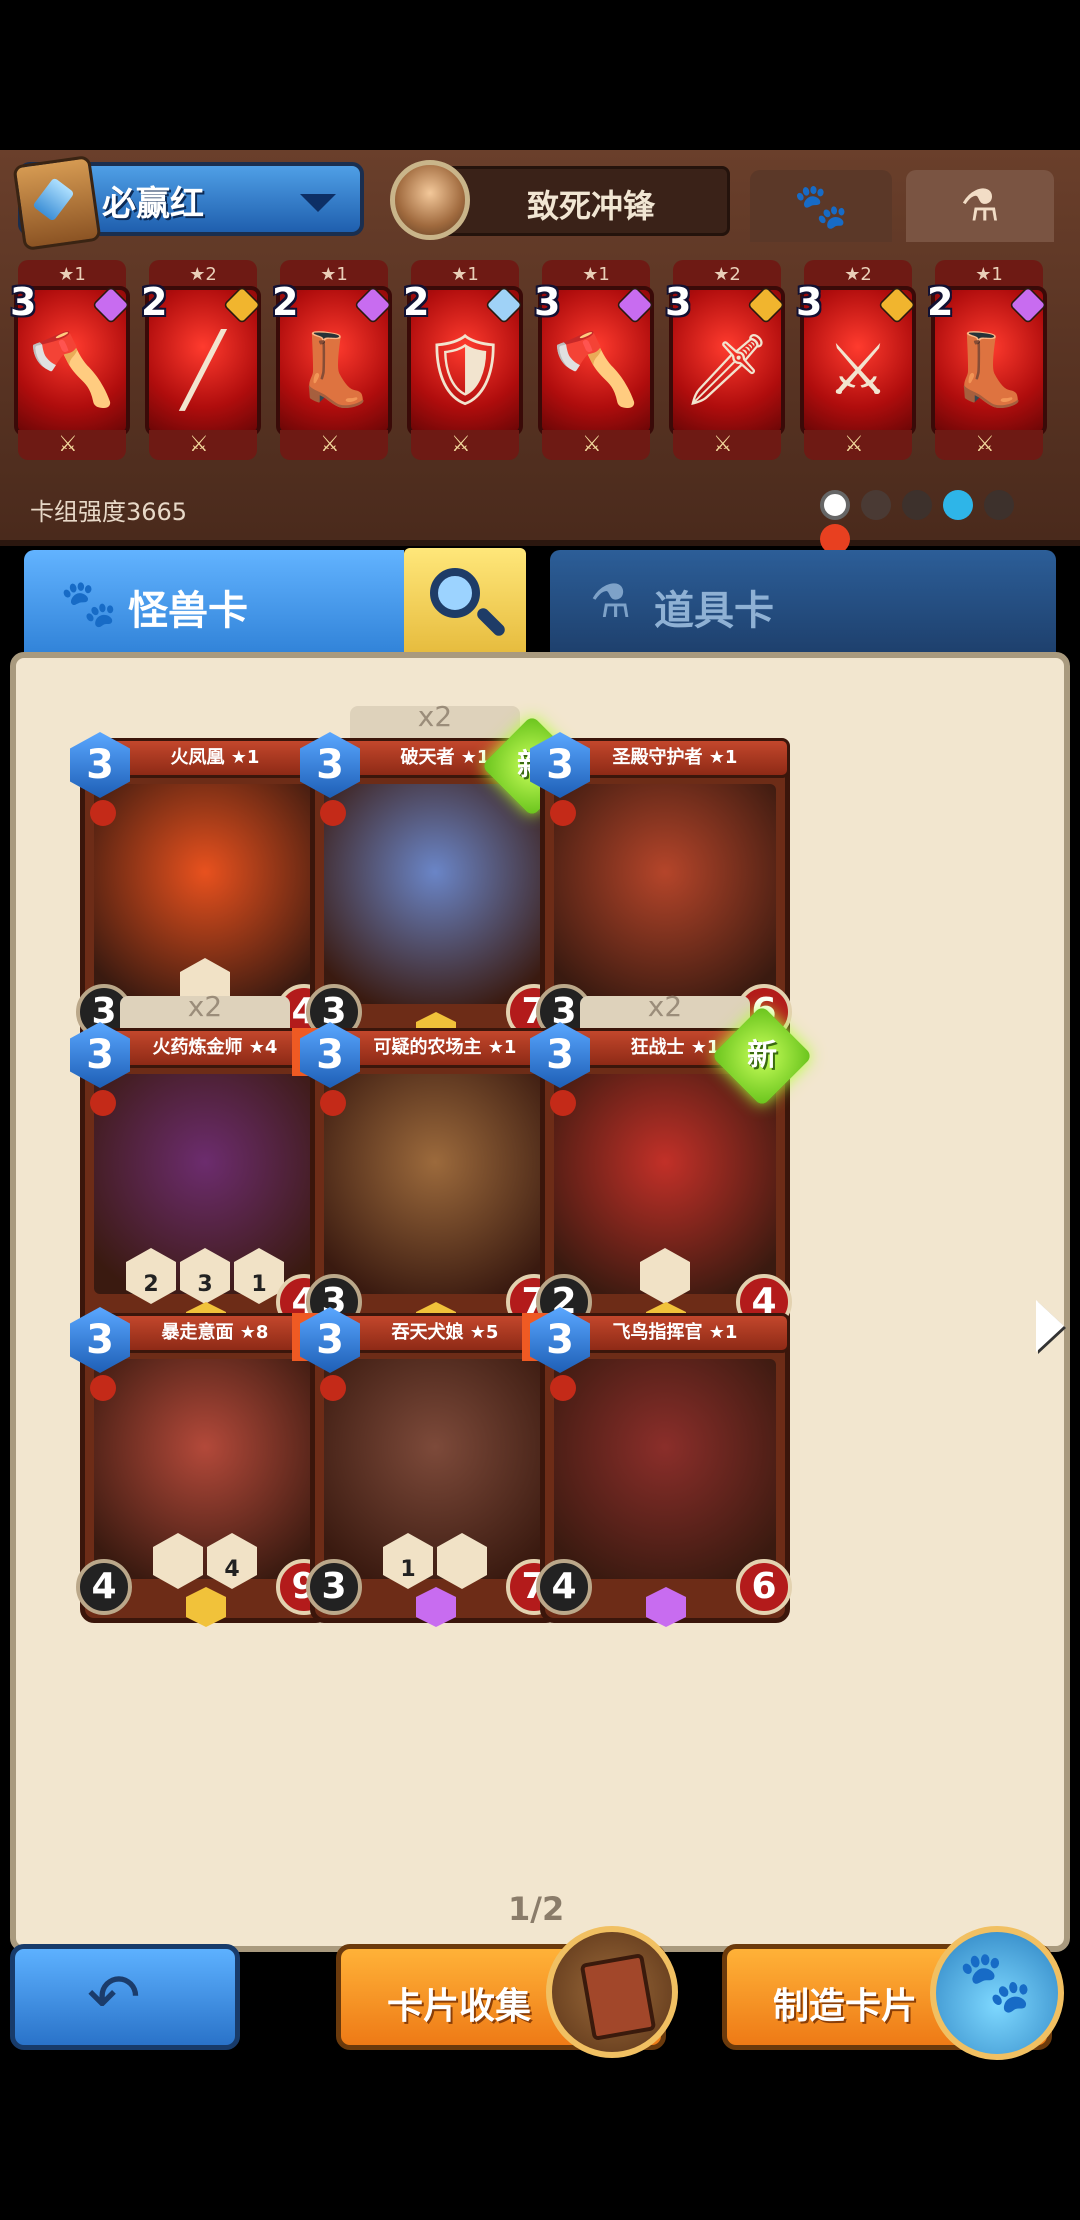 Image resolution: width=1080 pixels, height=2220 pixels. I want to click on hero-name: 致死冲锋, so click(591, 206).